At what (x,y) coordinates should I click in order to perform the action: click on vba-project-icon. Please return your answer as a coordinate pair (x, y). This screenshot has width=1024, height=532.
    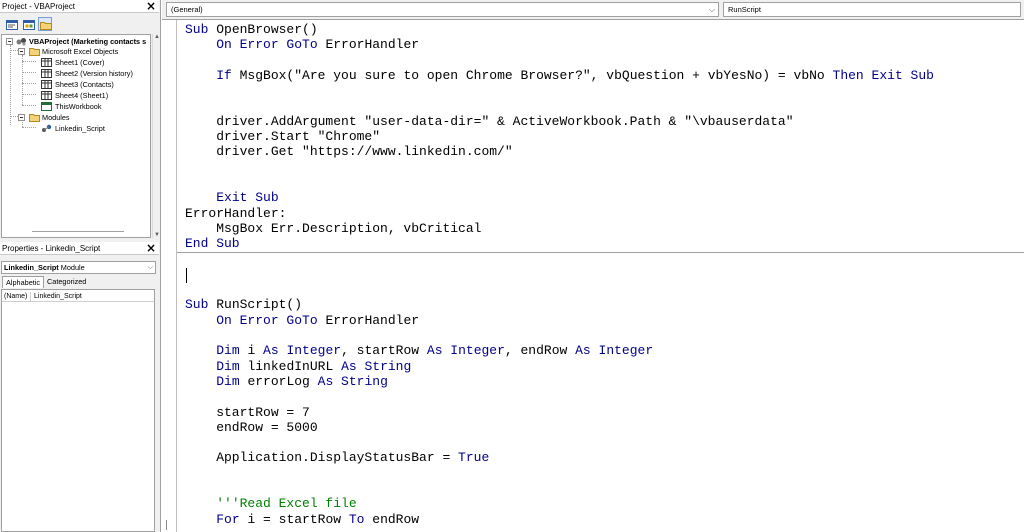
    Looking at the image, I should click on (21, 42).